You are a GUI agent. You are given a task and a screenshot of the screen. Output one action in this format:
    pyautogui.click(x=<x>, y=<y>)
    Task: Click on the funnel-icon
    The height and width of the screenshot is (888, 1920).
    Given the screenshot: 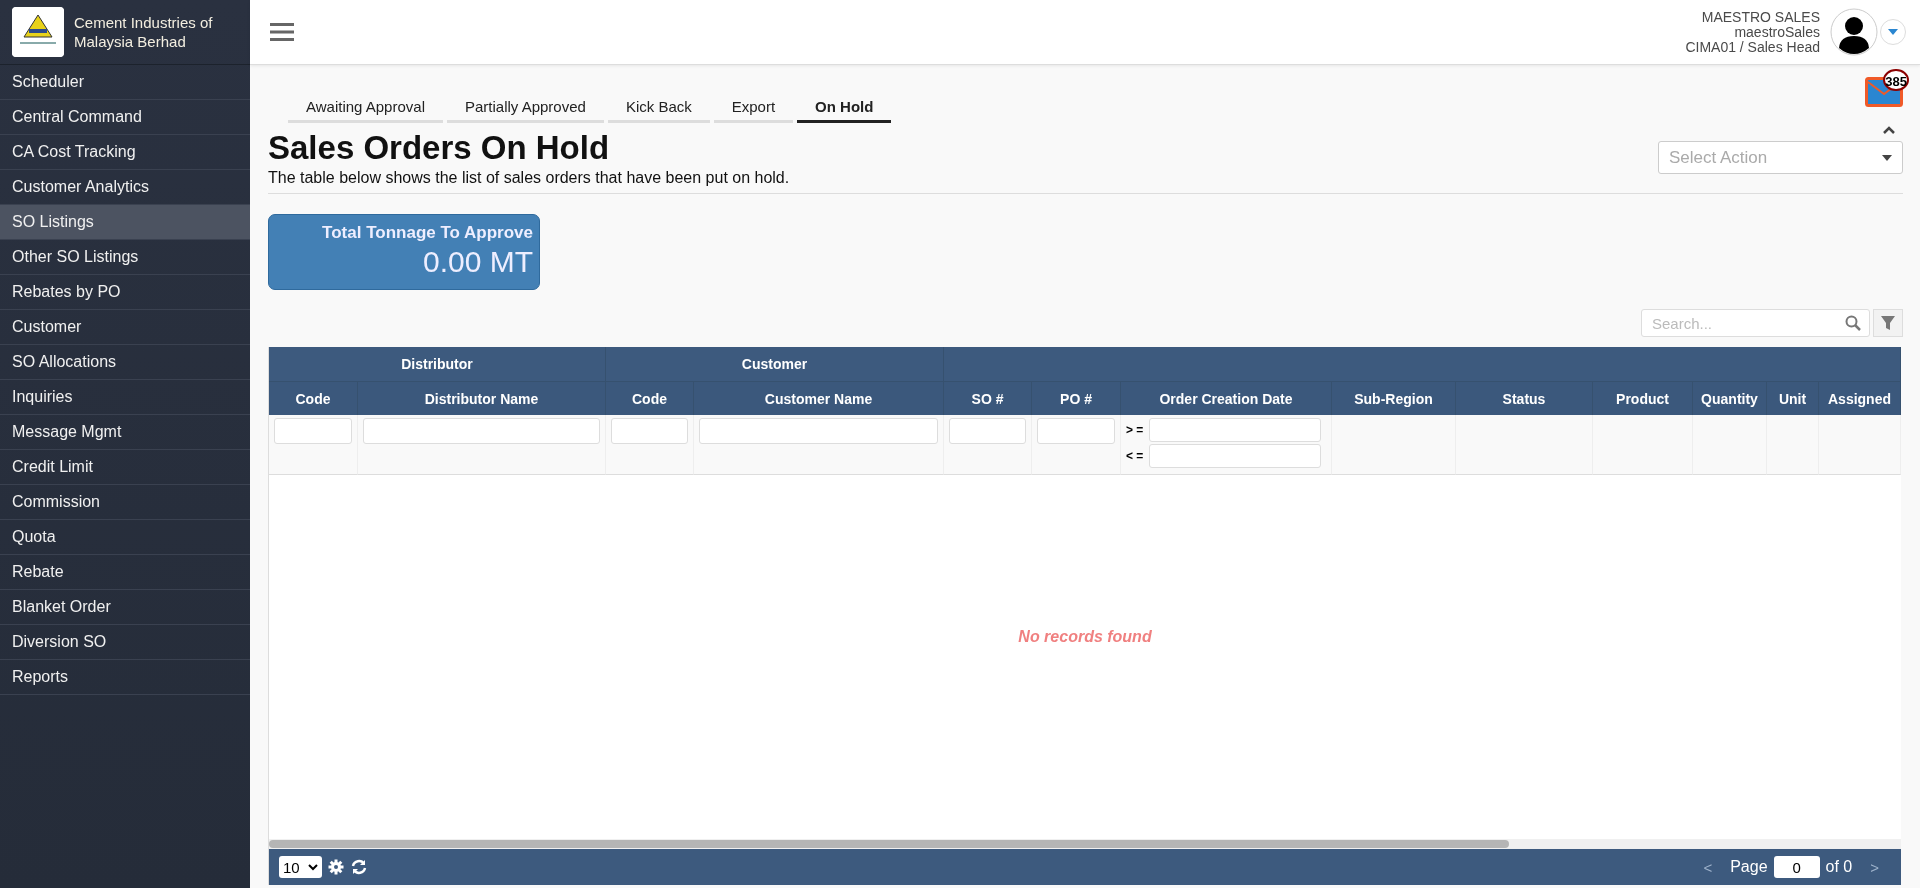 What is the action you would take?
    pyautogui.click(x=1888, y=323)
    